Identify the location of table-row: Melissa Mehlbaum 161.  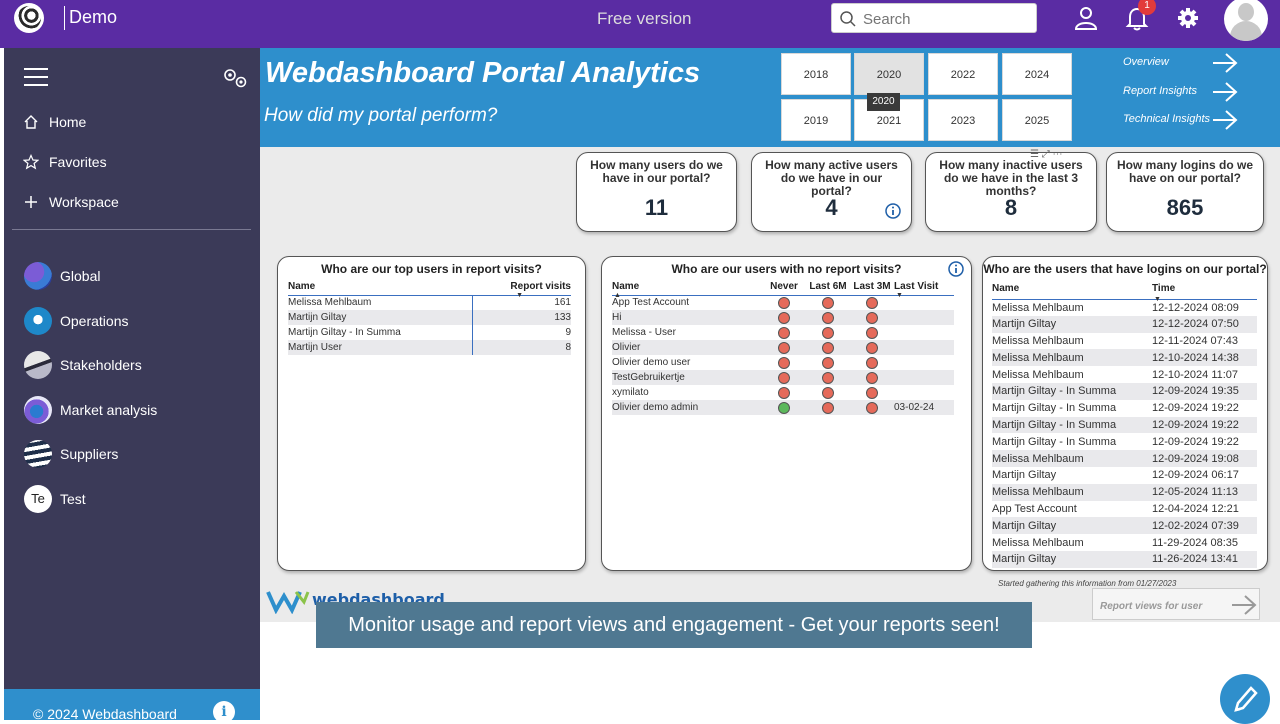
(429, 302).